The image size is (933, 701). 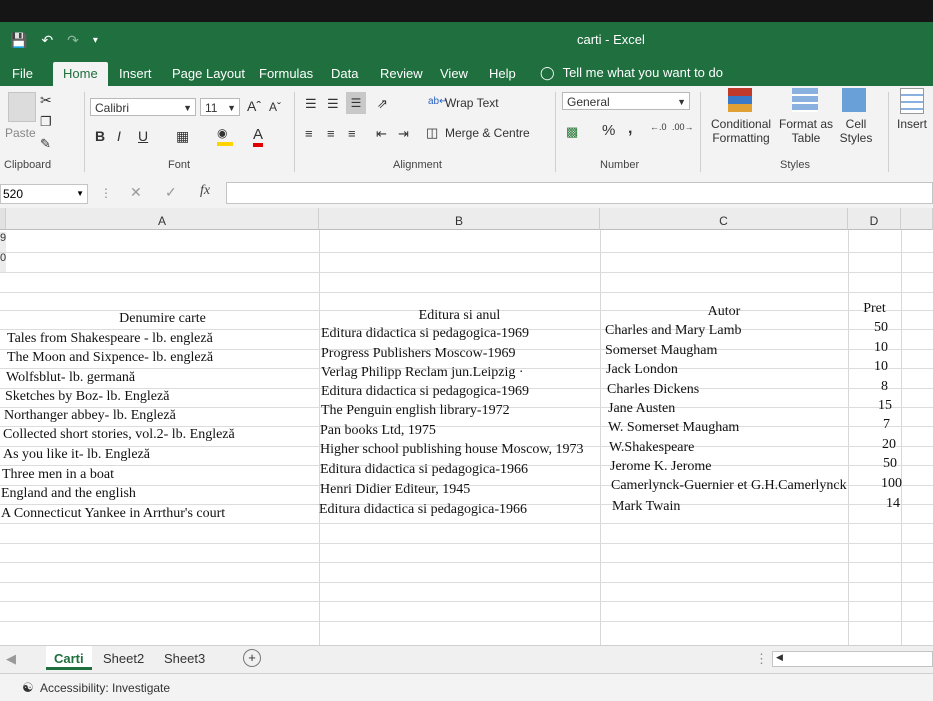 I want to click on tab-data: Data, so click(x=344, y=73).